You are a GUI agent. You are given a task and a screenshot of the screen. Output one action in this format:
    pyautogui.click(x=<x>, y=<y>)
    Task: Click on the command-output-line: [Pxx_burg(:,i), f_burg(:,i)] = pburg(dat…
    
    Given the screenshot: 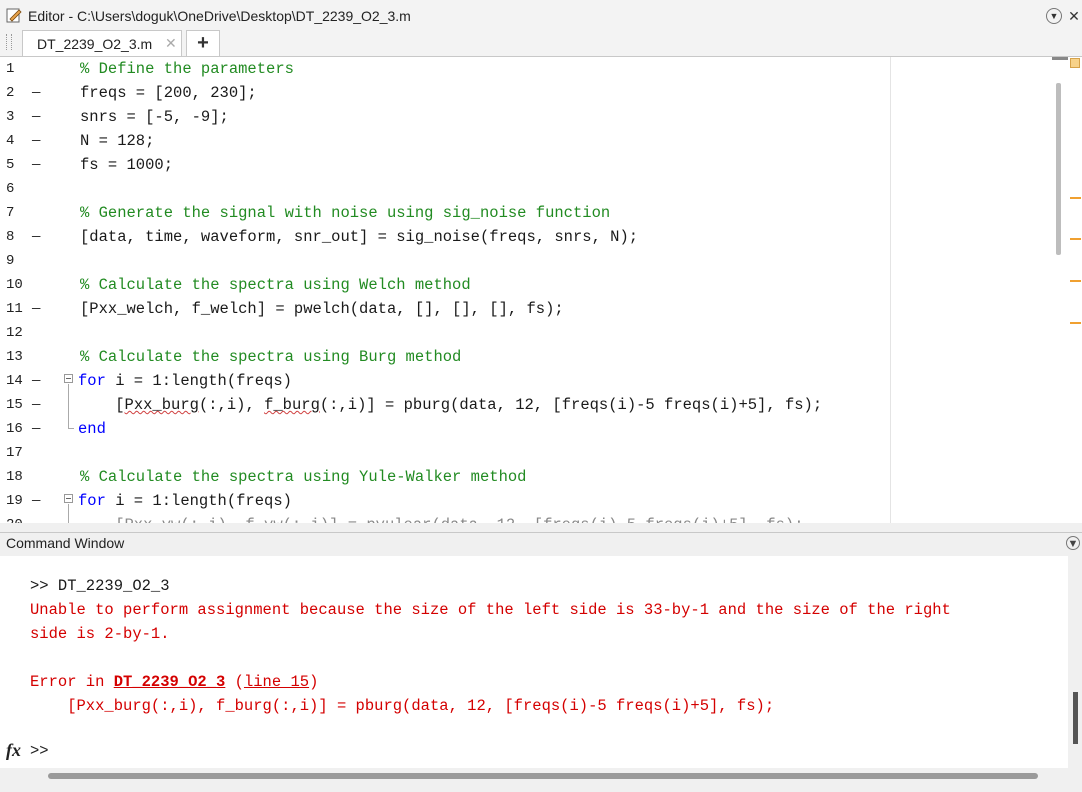 What is the action you would take?
    pyautogui.click(x=402, y=706)
    